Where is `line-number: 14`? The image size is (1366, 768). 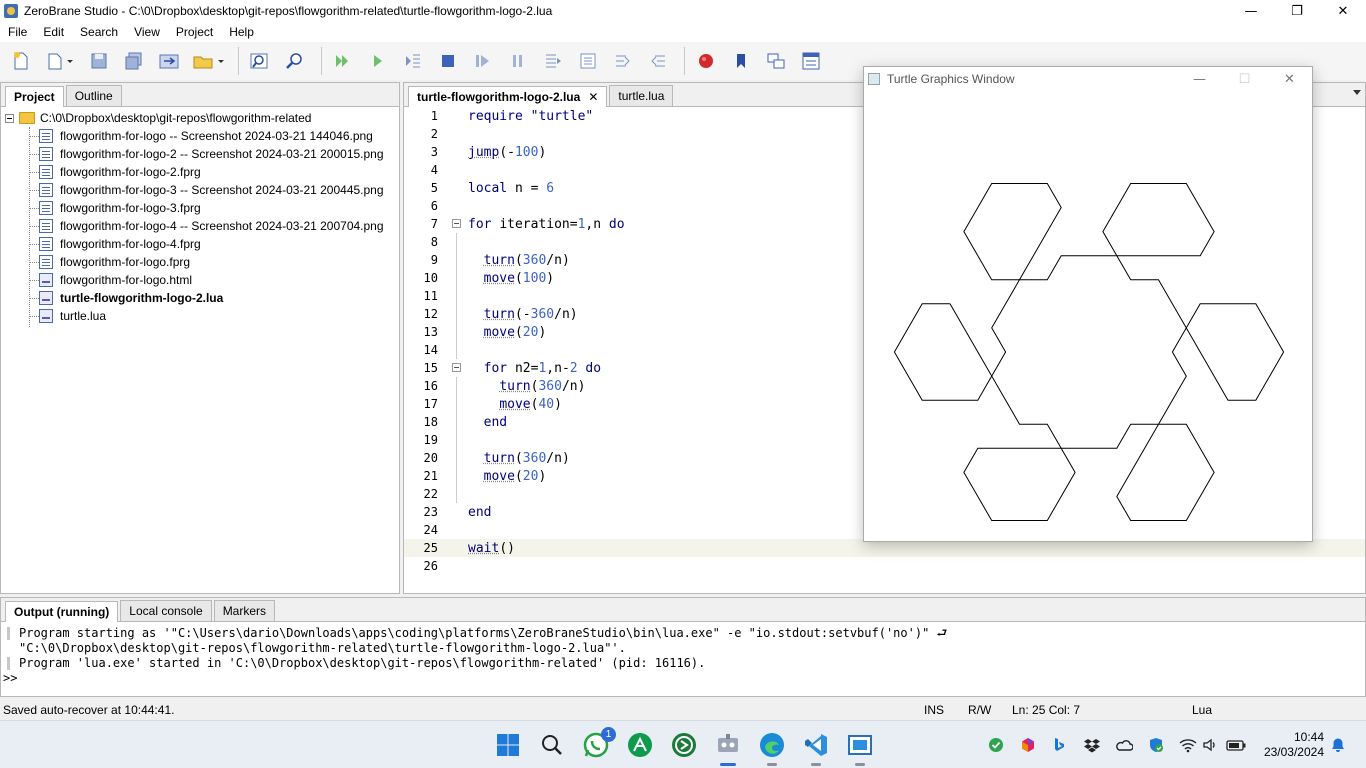 line-number: 14 is located at coordinates (430, 350).